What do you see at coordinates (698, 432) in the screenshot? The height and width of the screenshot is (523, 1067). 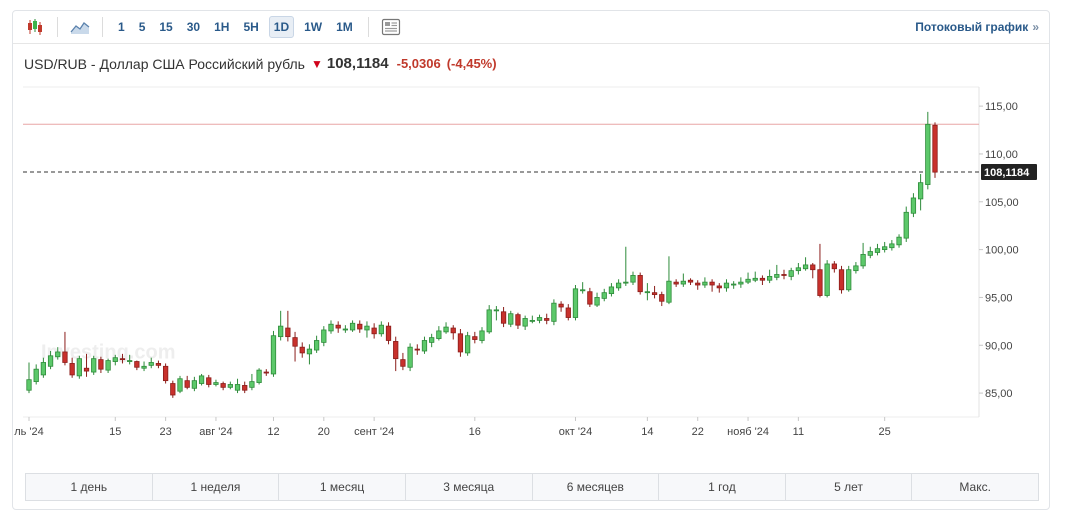 I see `x-tick-label: 22` at bounding box center [698, 432].